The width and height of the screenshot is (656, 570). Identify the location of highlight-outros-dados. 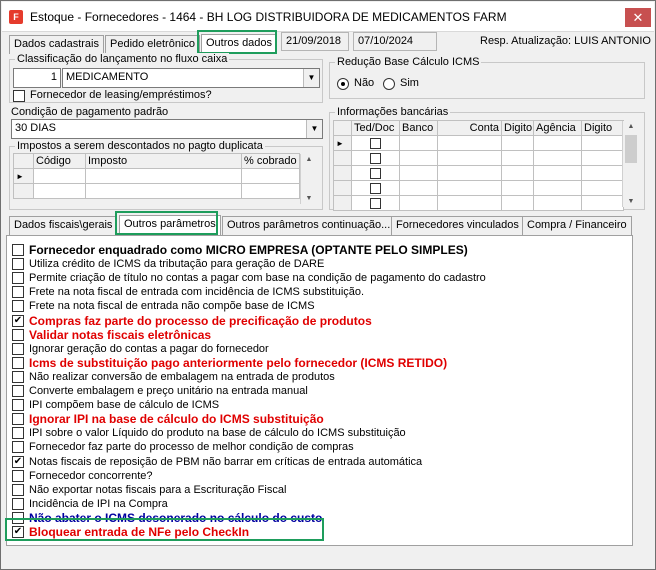
(237, 42).